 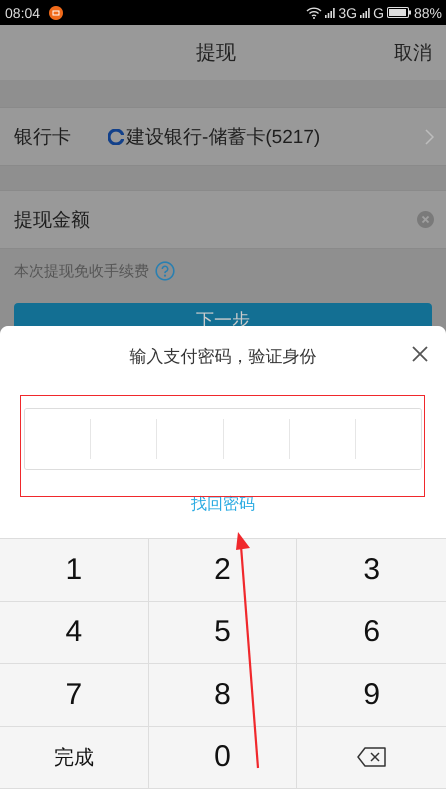 What do you see at coordinates (74, 757) in the screenshot?
I see `done-key: 完成` at bounding box center [74, 757].